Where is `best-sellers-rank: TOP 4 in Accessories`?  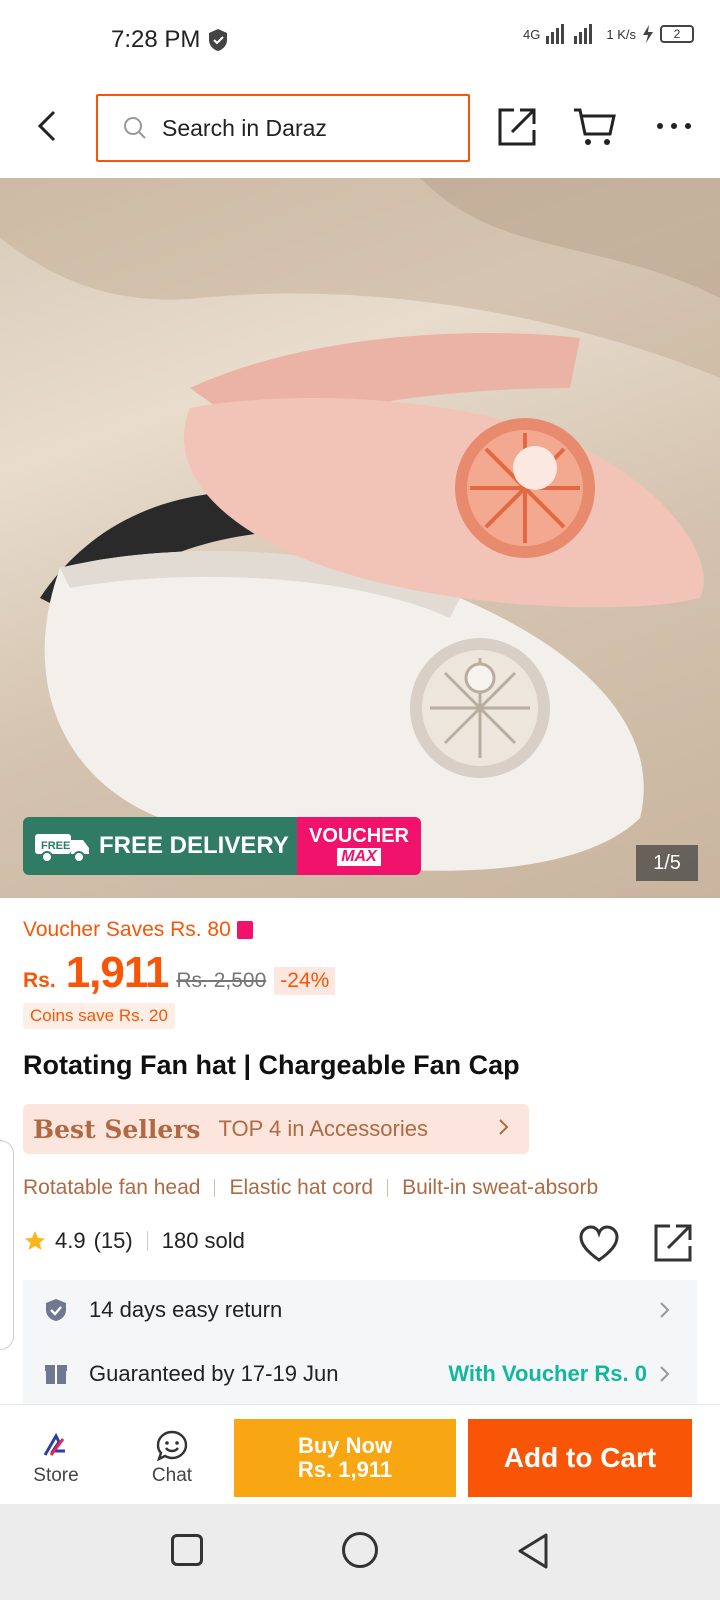
best-sellers-rank: TOP 4 in Accessories is located at coordinates (323, 1128).